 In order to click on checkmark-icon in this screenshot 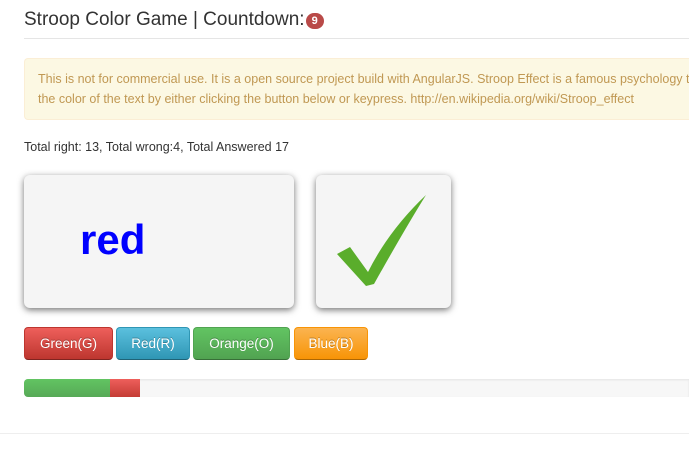, I will do `click(381, 240)`.